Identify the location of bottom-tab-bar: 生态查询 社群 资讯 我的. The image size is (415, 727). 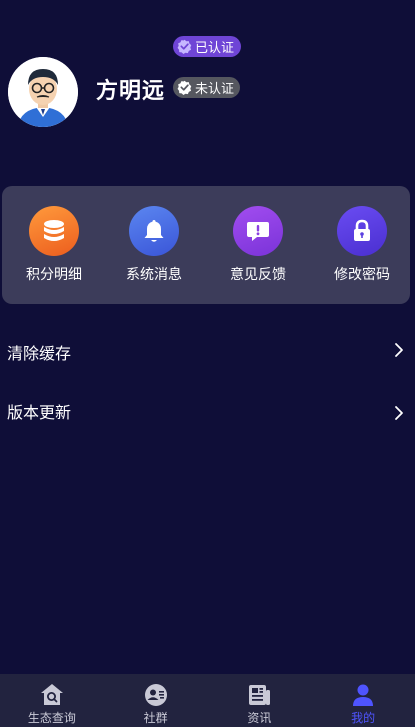
(207, 700).